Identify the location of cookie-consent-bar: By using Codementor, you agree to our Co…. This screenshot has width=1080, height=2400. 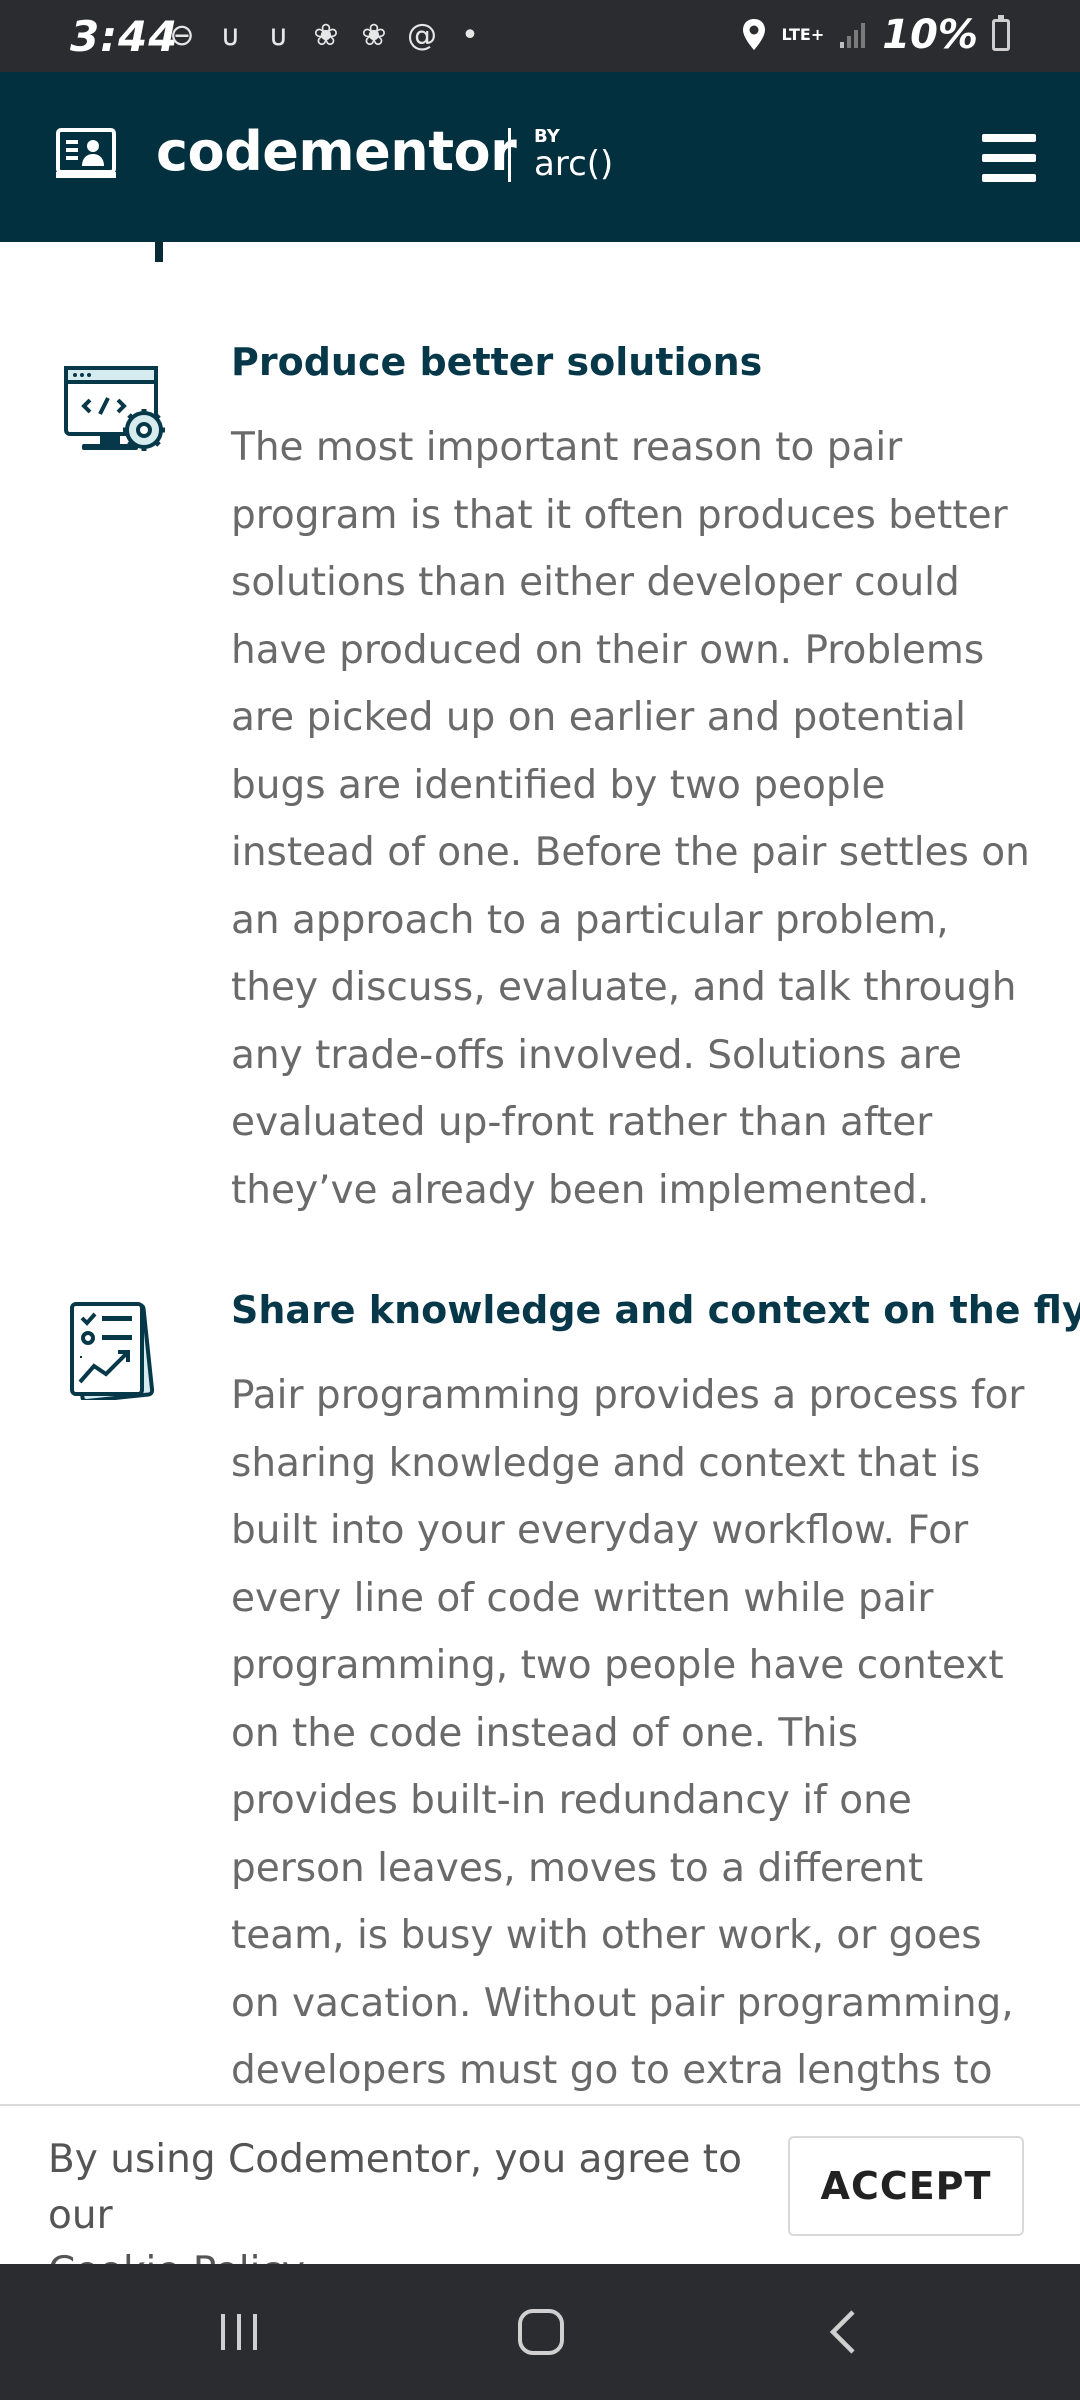
(540, 2199).